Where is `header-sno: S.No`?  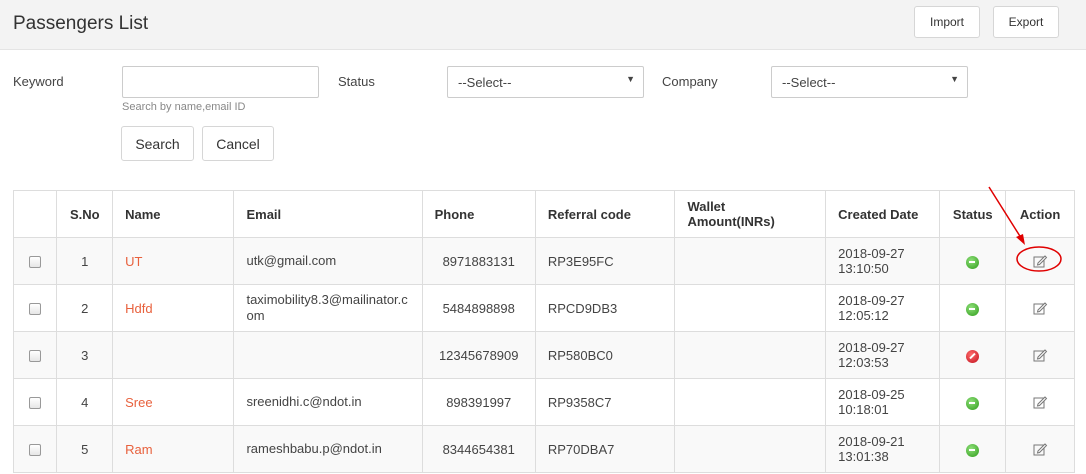 header-sno: S.No is located at coordinates (85, 214).